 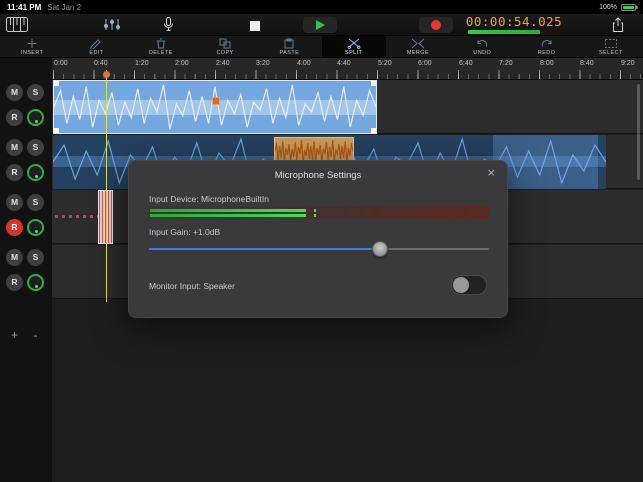 What do you see at coordinates (344, 63) in the screenshot?
I see `ruler-tick-label: 4:40` at bounding box center [344, 63].